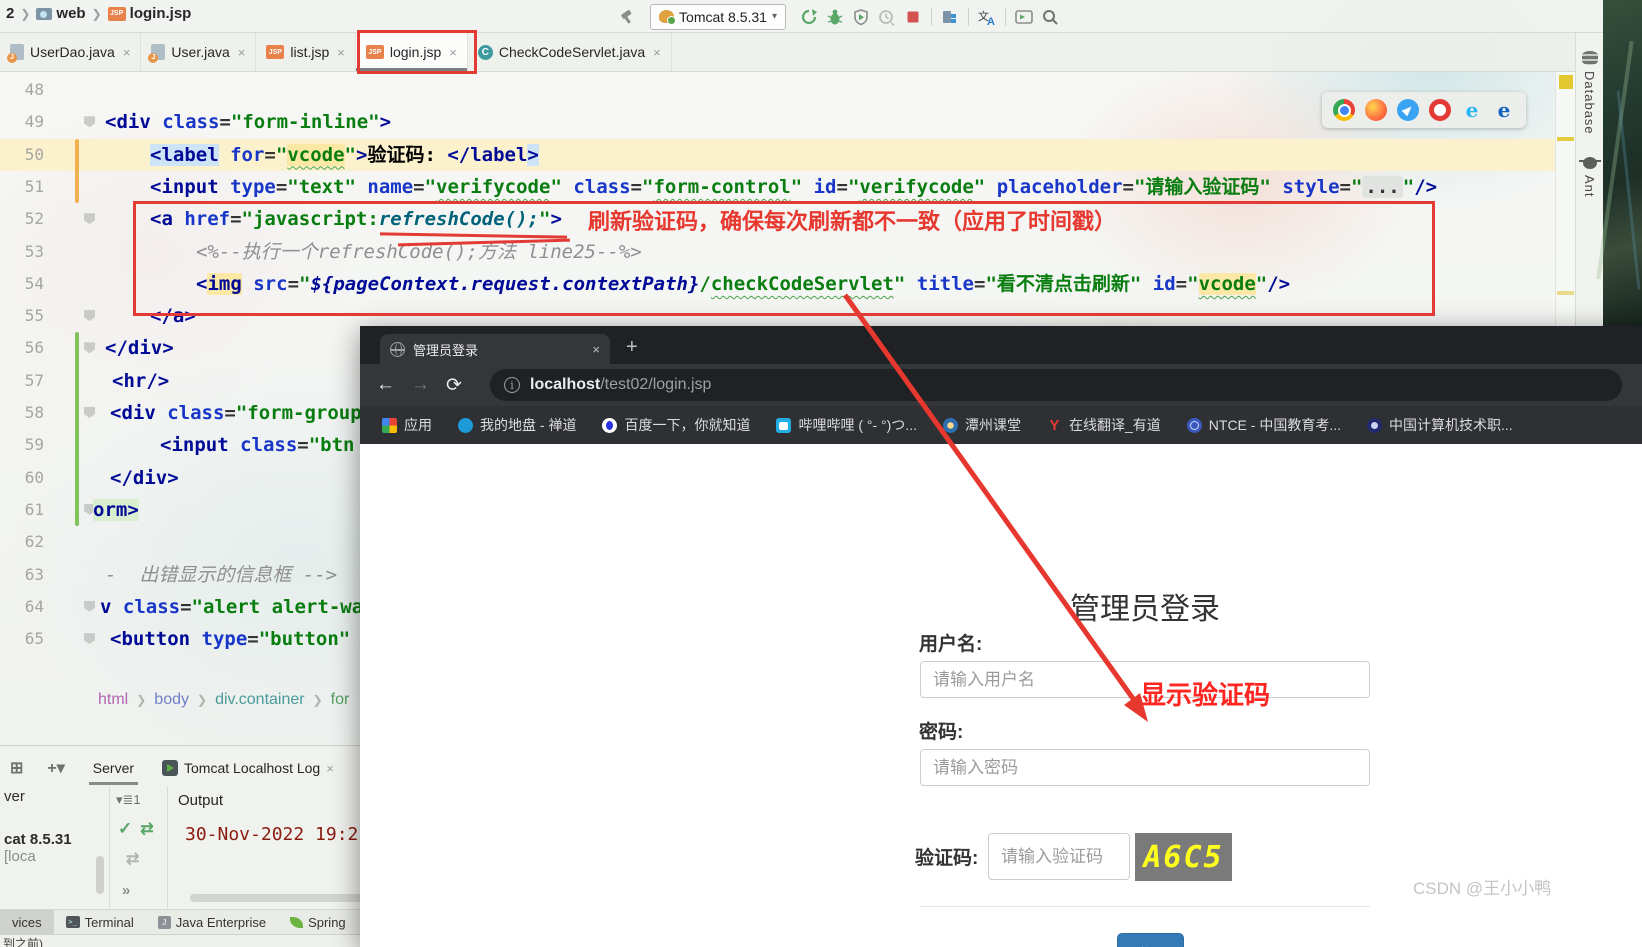  What do you see at coordinates (70, 13) in the screenshot?
I see `breadcrumb-item: web` at bounding box center [70, 13].